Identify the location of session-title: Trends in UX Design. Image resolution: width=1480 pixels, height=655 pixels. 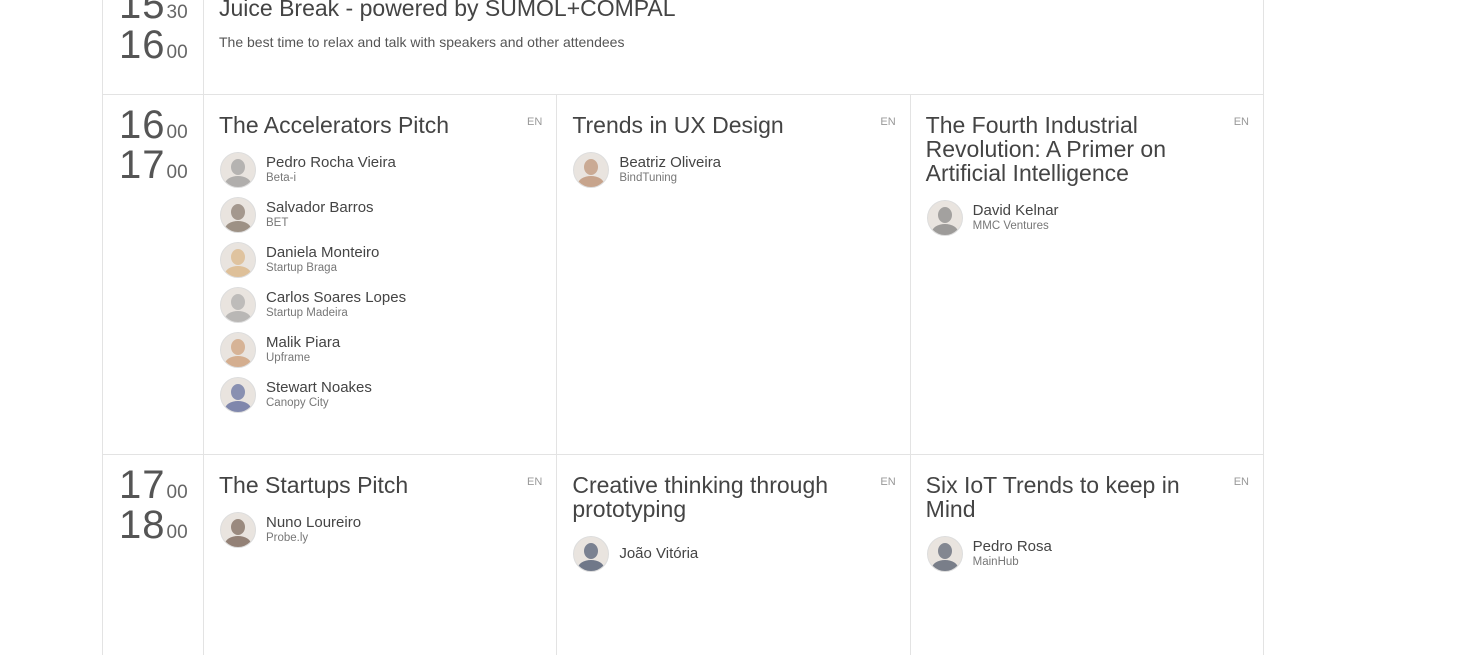
(733, 125).